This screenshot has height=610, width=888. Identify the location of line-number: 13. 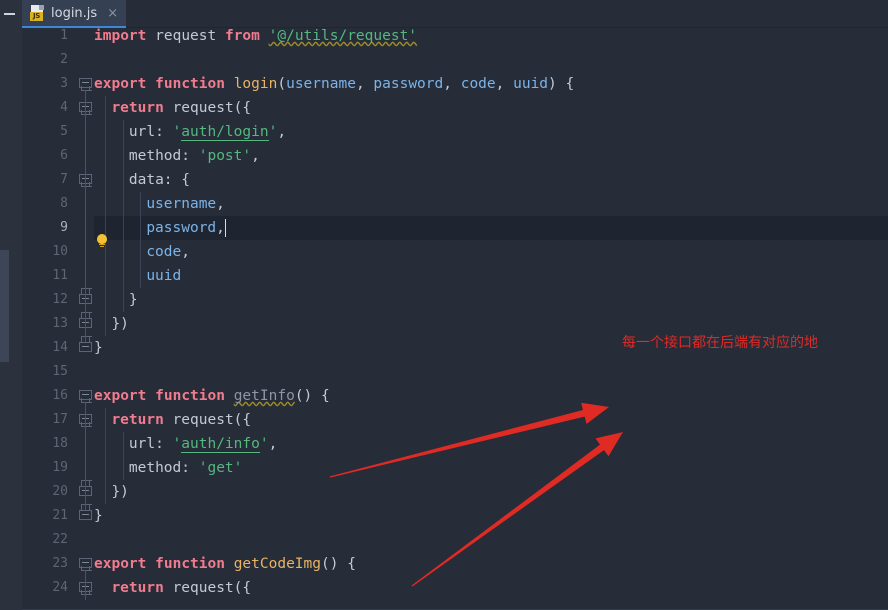
(60, 323).